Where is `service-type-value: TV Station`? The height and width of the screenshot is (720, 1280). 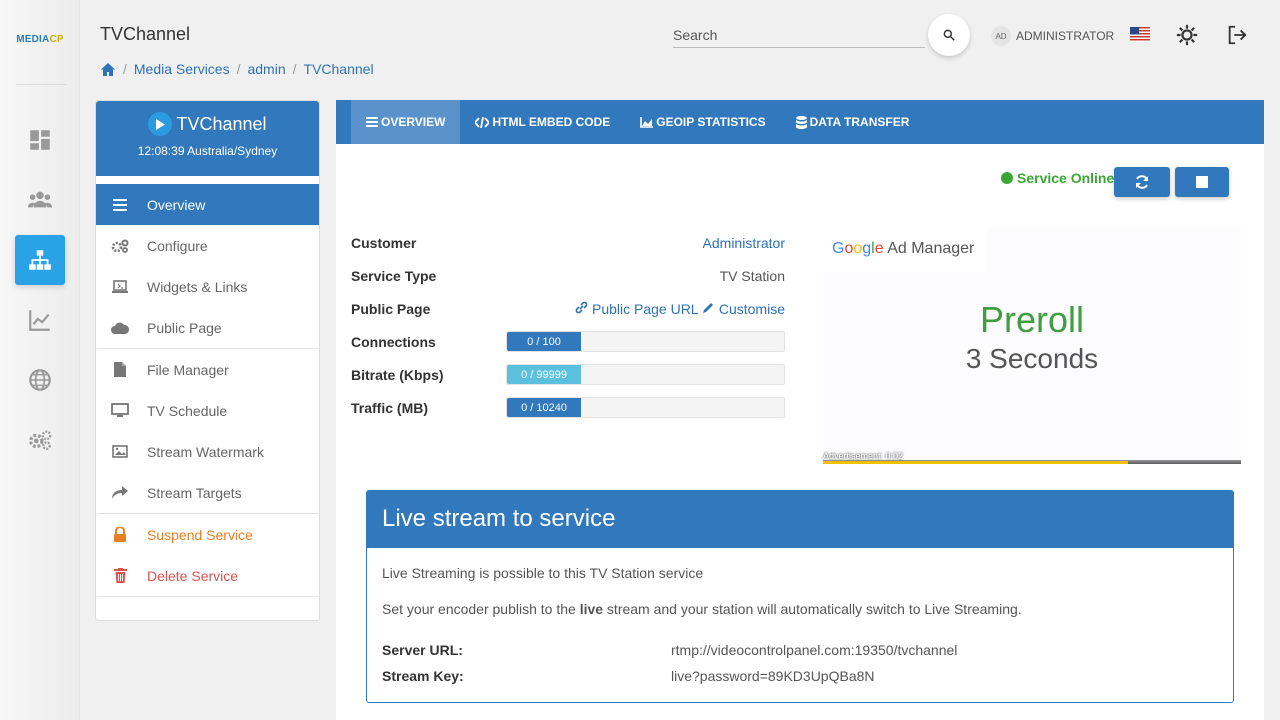
service-type-value: TV Station is located at coordinates (752, 275).